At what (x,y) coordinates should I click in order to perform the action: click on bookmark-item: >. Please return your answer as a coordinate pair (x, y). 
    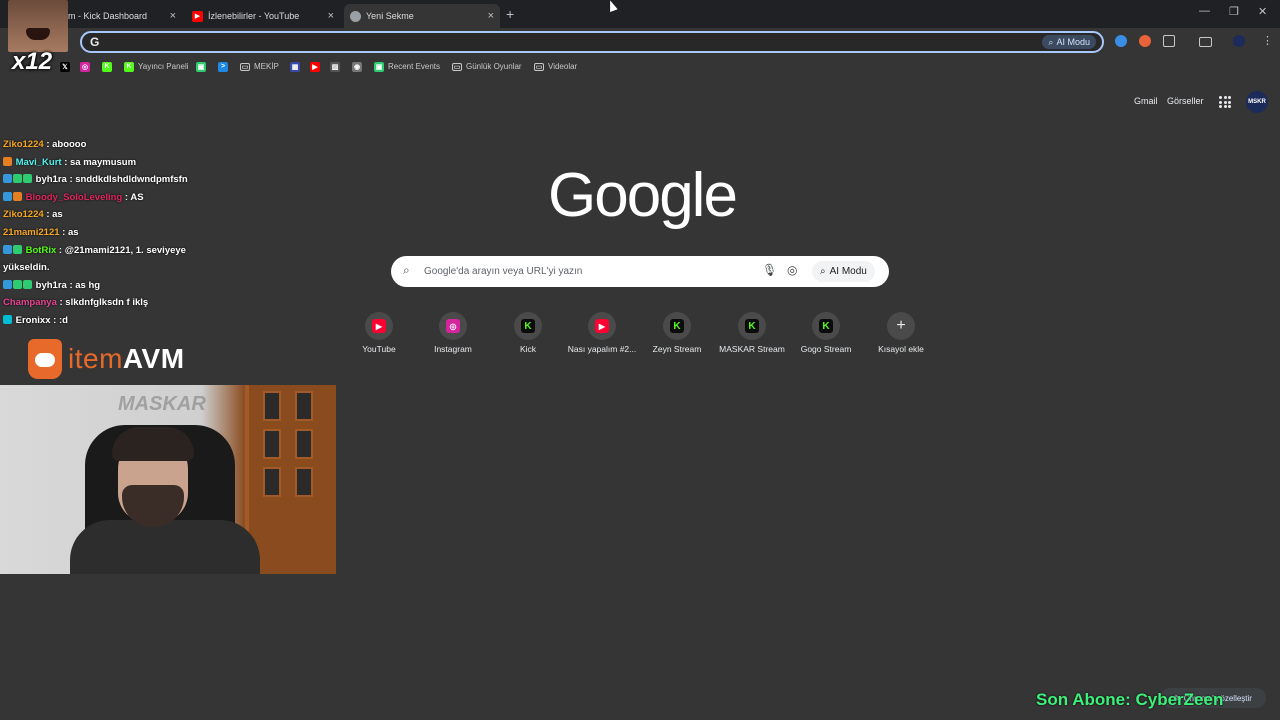
    Looking at the image, I should click on (223, 66).